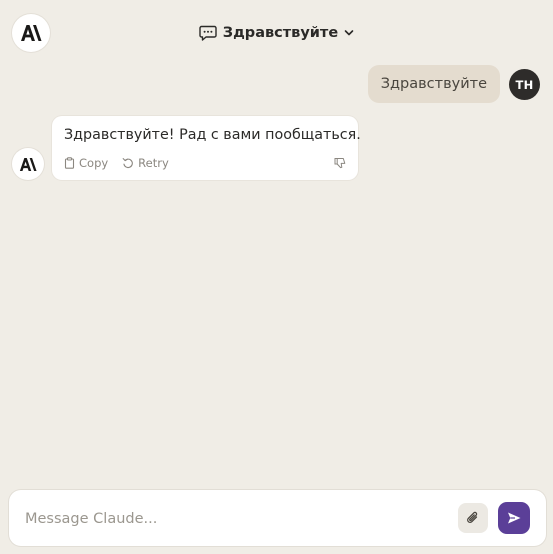  I want to click on send-button, so click(514, 518).